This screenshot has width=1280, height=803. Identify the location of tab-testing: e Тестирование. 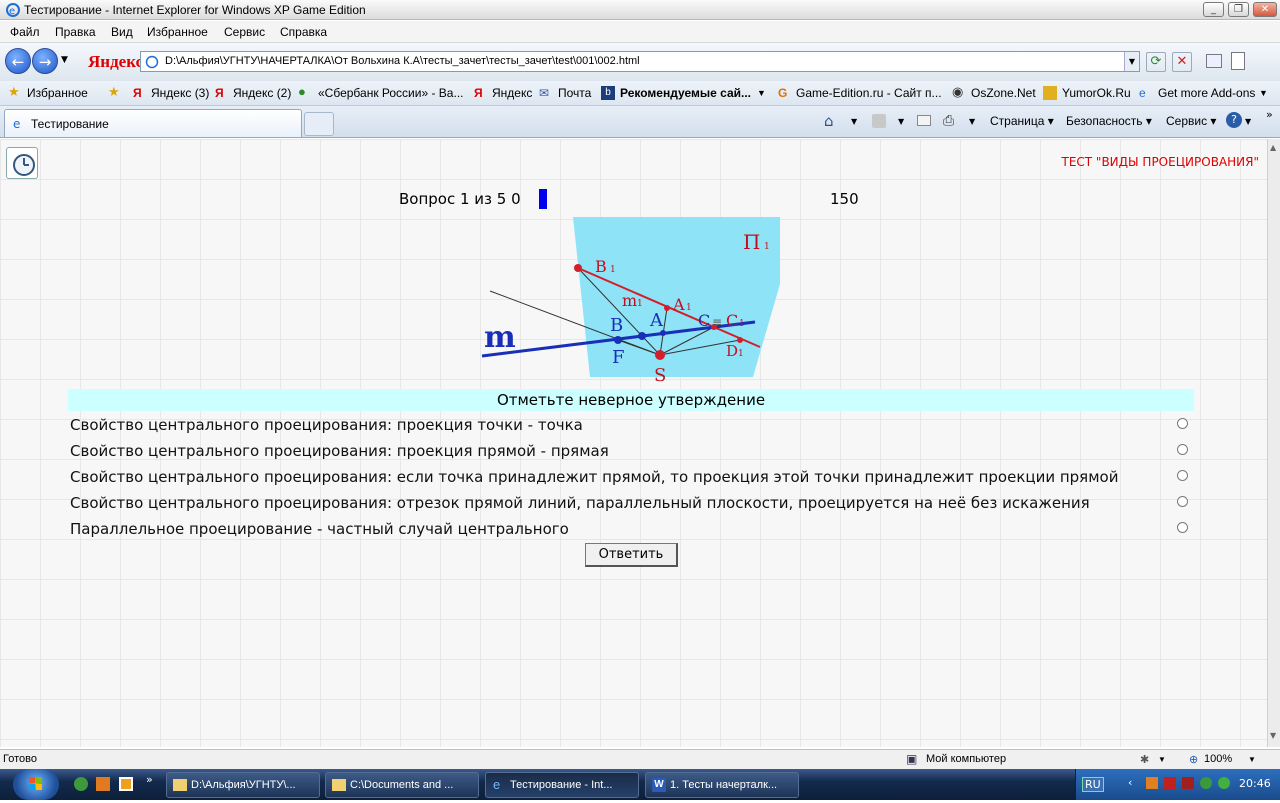
(153, 123).